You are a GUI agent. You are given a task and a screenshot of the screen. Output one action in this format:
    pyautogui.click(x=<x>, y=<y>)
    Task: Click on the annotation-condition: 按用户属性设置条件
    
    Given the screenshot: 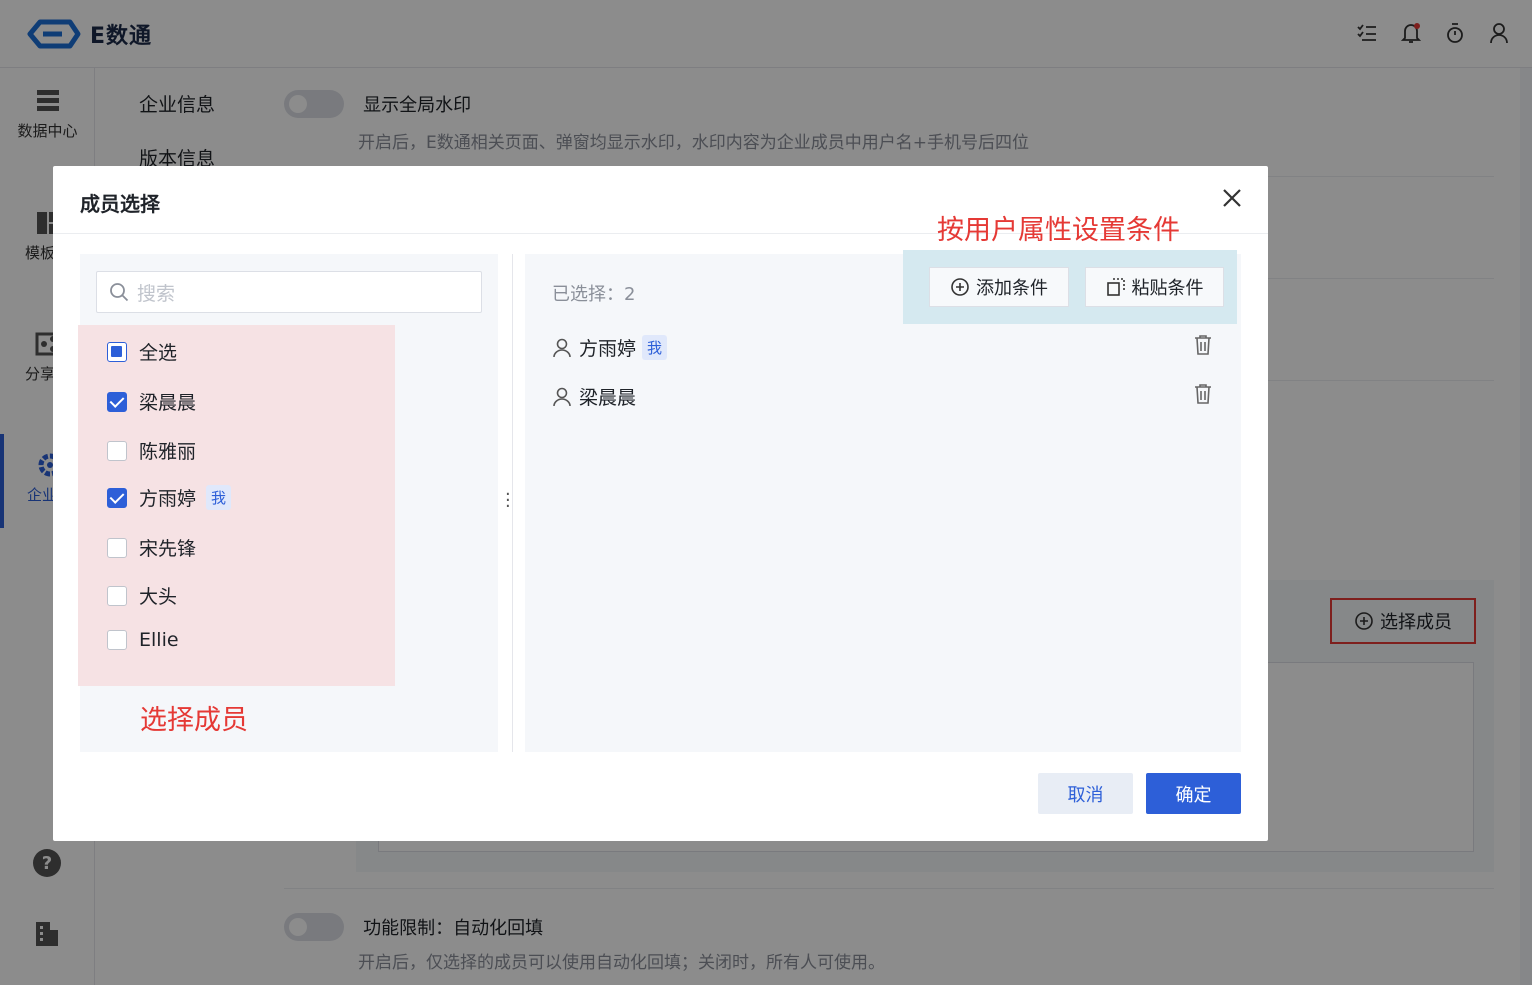 What is the action you would take?
    pyautogui.click(x=1058, y=230)
    